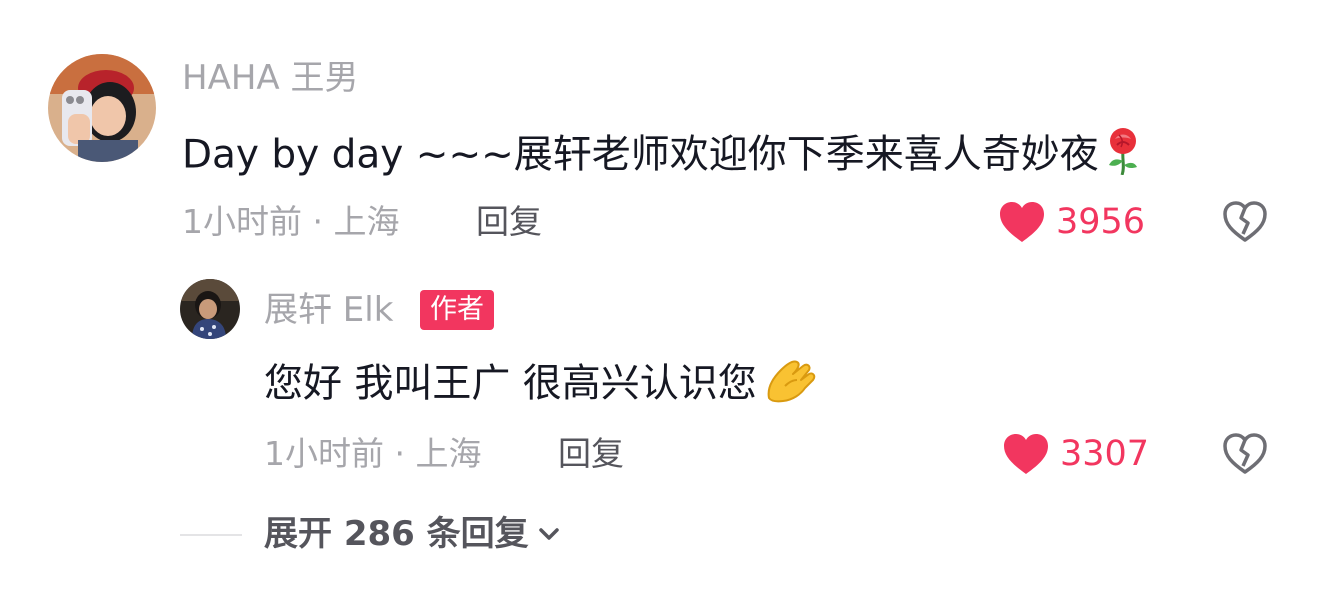  What do you see at coordinates (328, 310) in the screenshot?
I see `author-username: 展轩 Elk` at bounding box center [328, 310].